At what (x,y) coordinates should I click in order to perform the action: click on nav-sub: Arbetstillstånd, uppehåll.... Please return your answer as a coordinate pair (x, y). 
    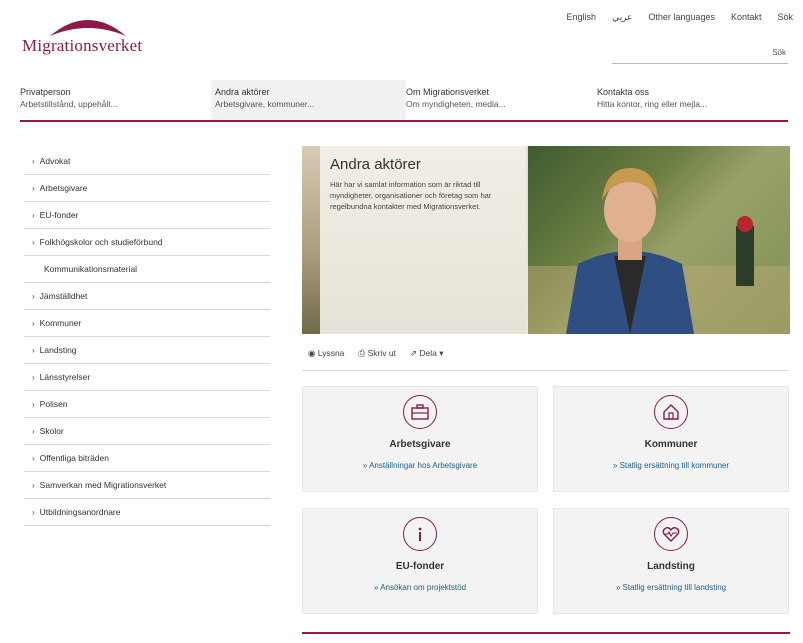
    Looking at the image, I should click on (69, 104).